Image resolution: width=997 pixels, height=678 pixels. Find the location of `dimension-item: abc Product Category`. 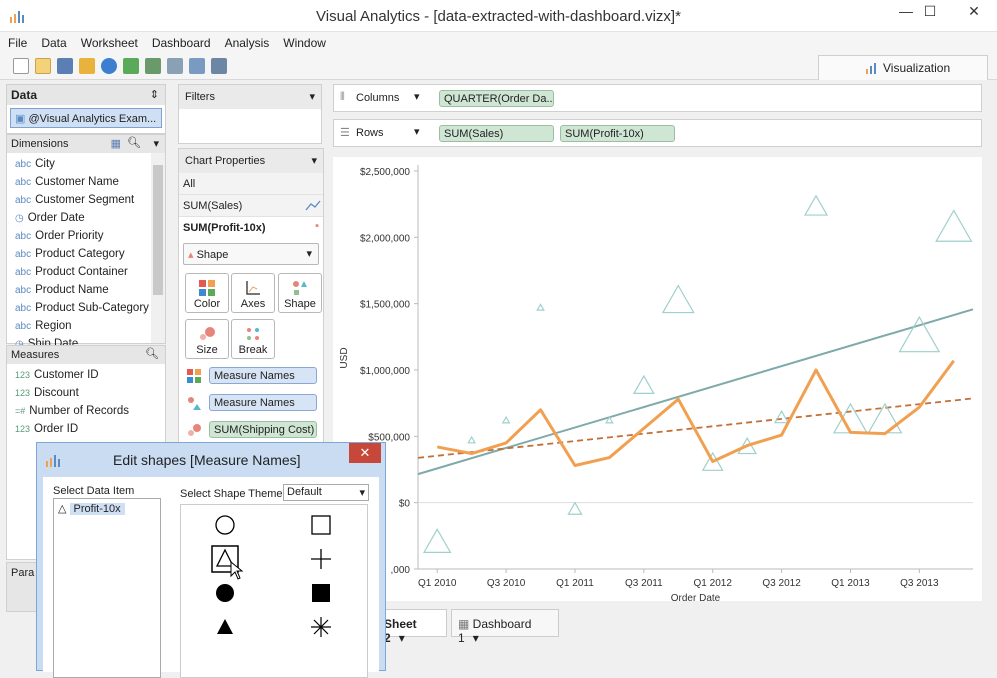

dimension-item: abc Product Category is located at coordinates (86, 254).